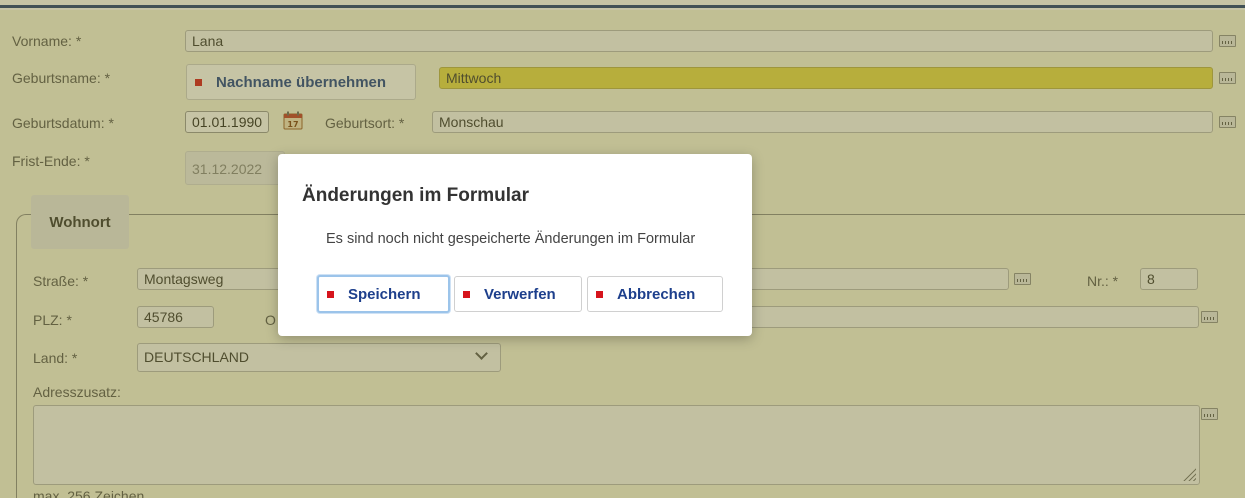  I want to click on save-button: Speichern, so click(383, 294).